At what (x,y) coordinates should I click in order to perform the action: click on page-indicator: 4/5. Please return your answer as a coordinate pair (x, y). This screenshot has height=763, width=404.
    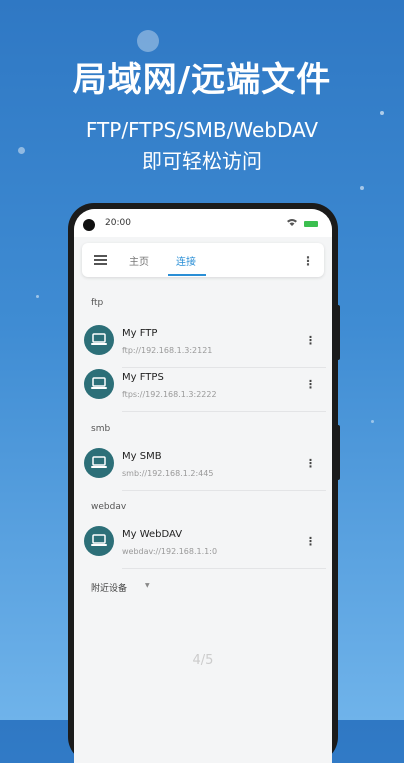
    Looking at the image, I should click on (203, 660).